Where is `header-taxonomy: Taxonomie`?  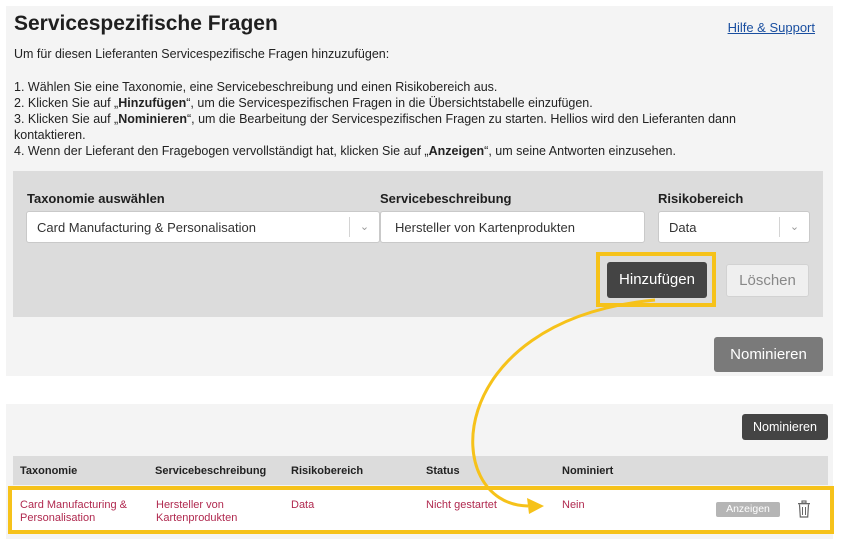
header-taxonomy: Taxonomie is located at coordinates (49, 471).